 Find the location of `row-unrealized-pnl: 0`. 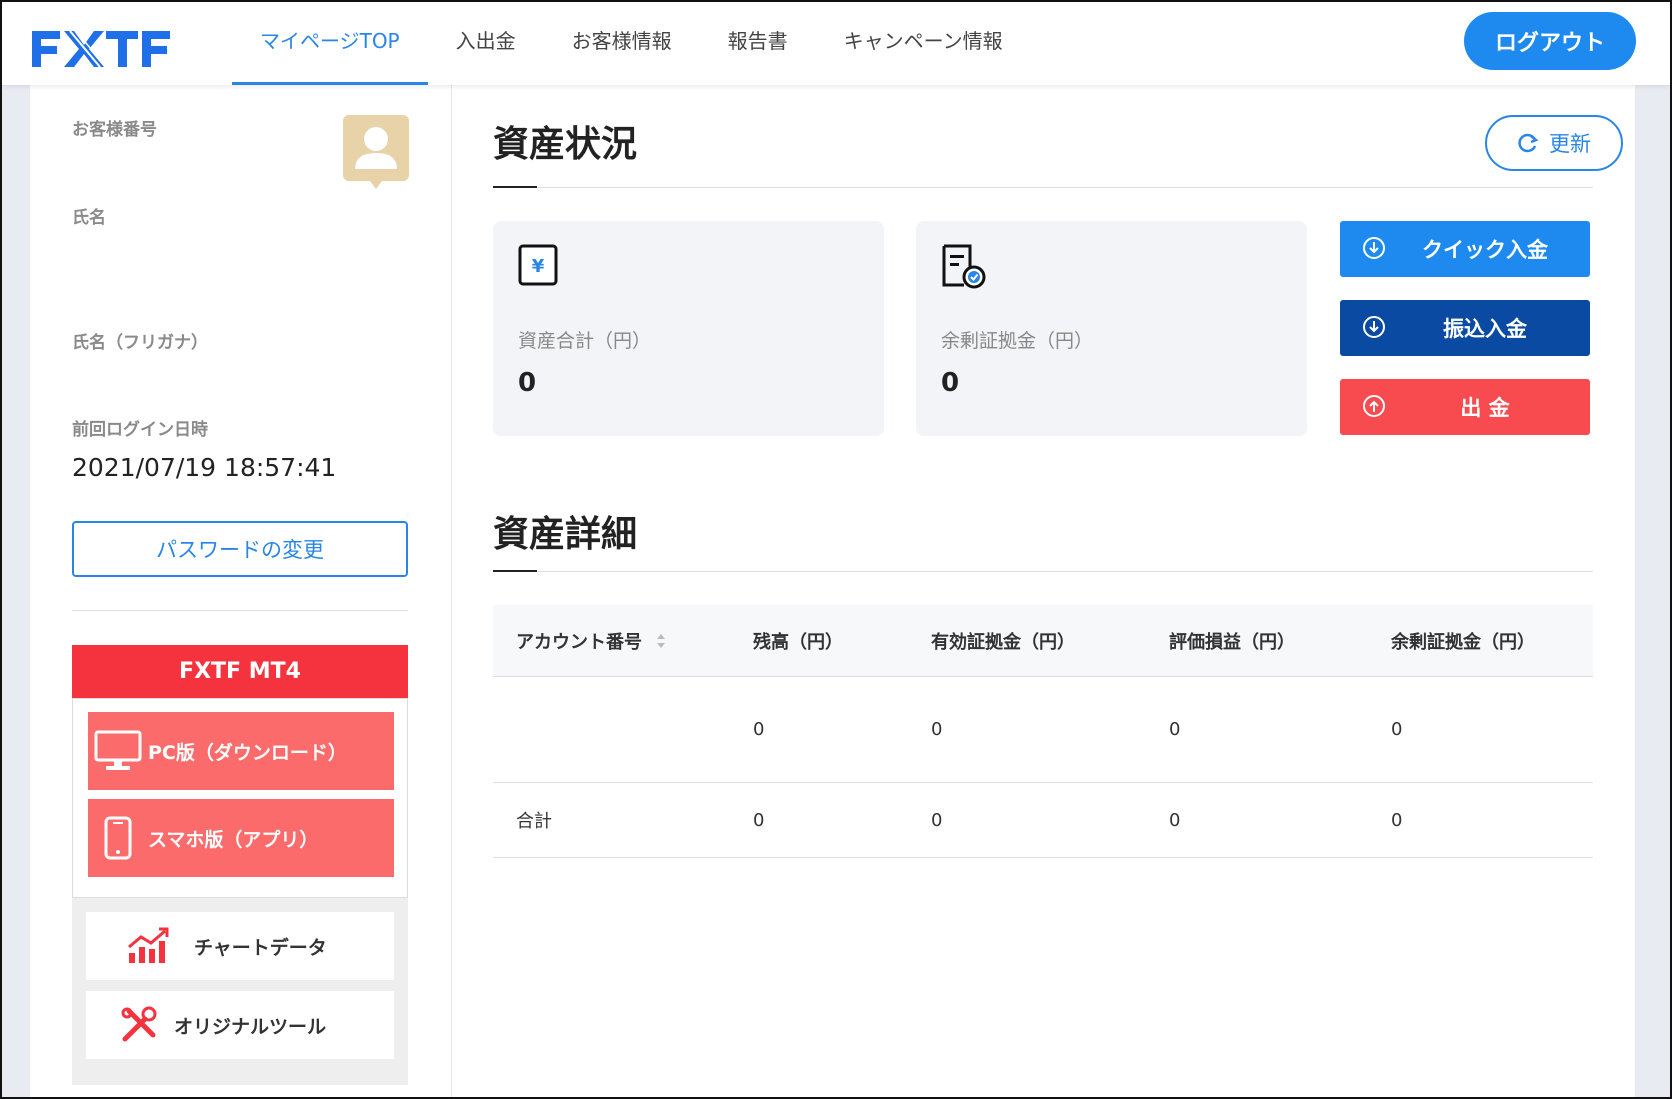

row-unrealized-pnl: 0 is located at coordinates (1175, 729).